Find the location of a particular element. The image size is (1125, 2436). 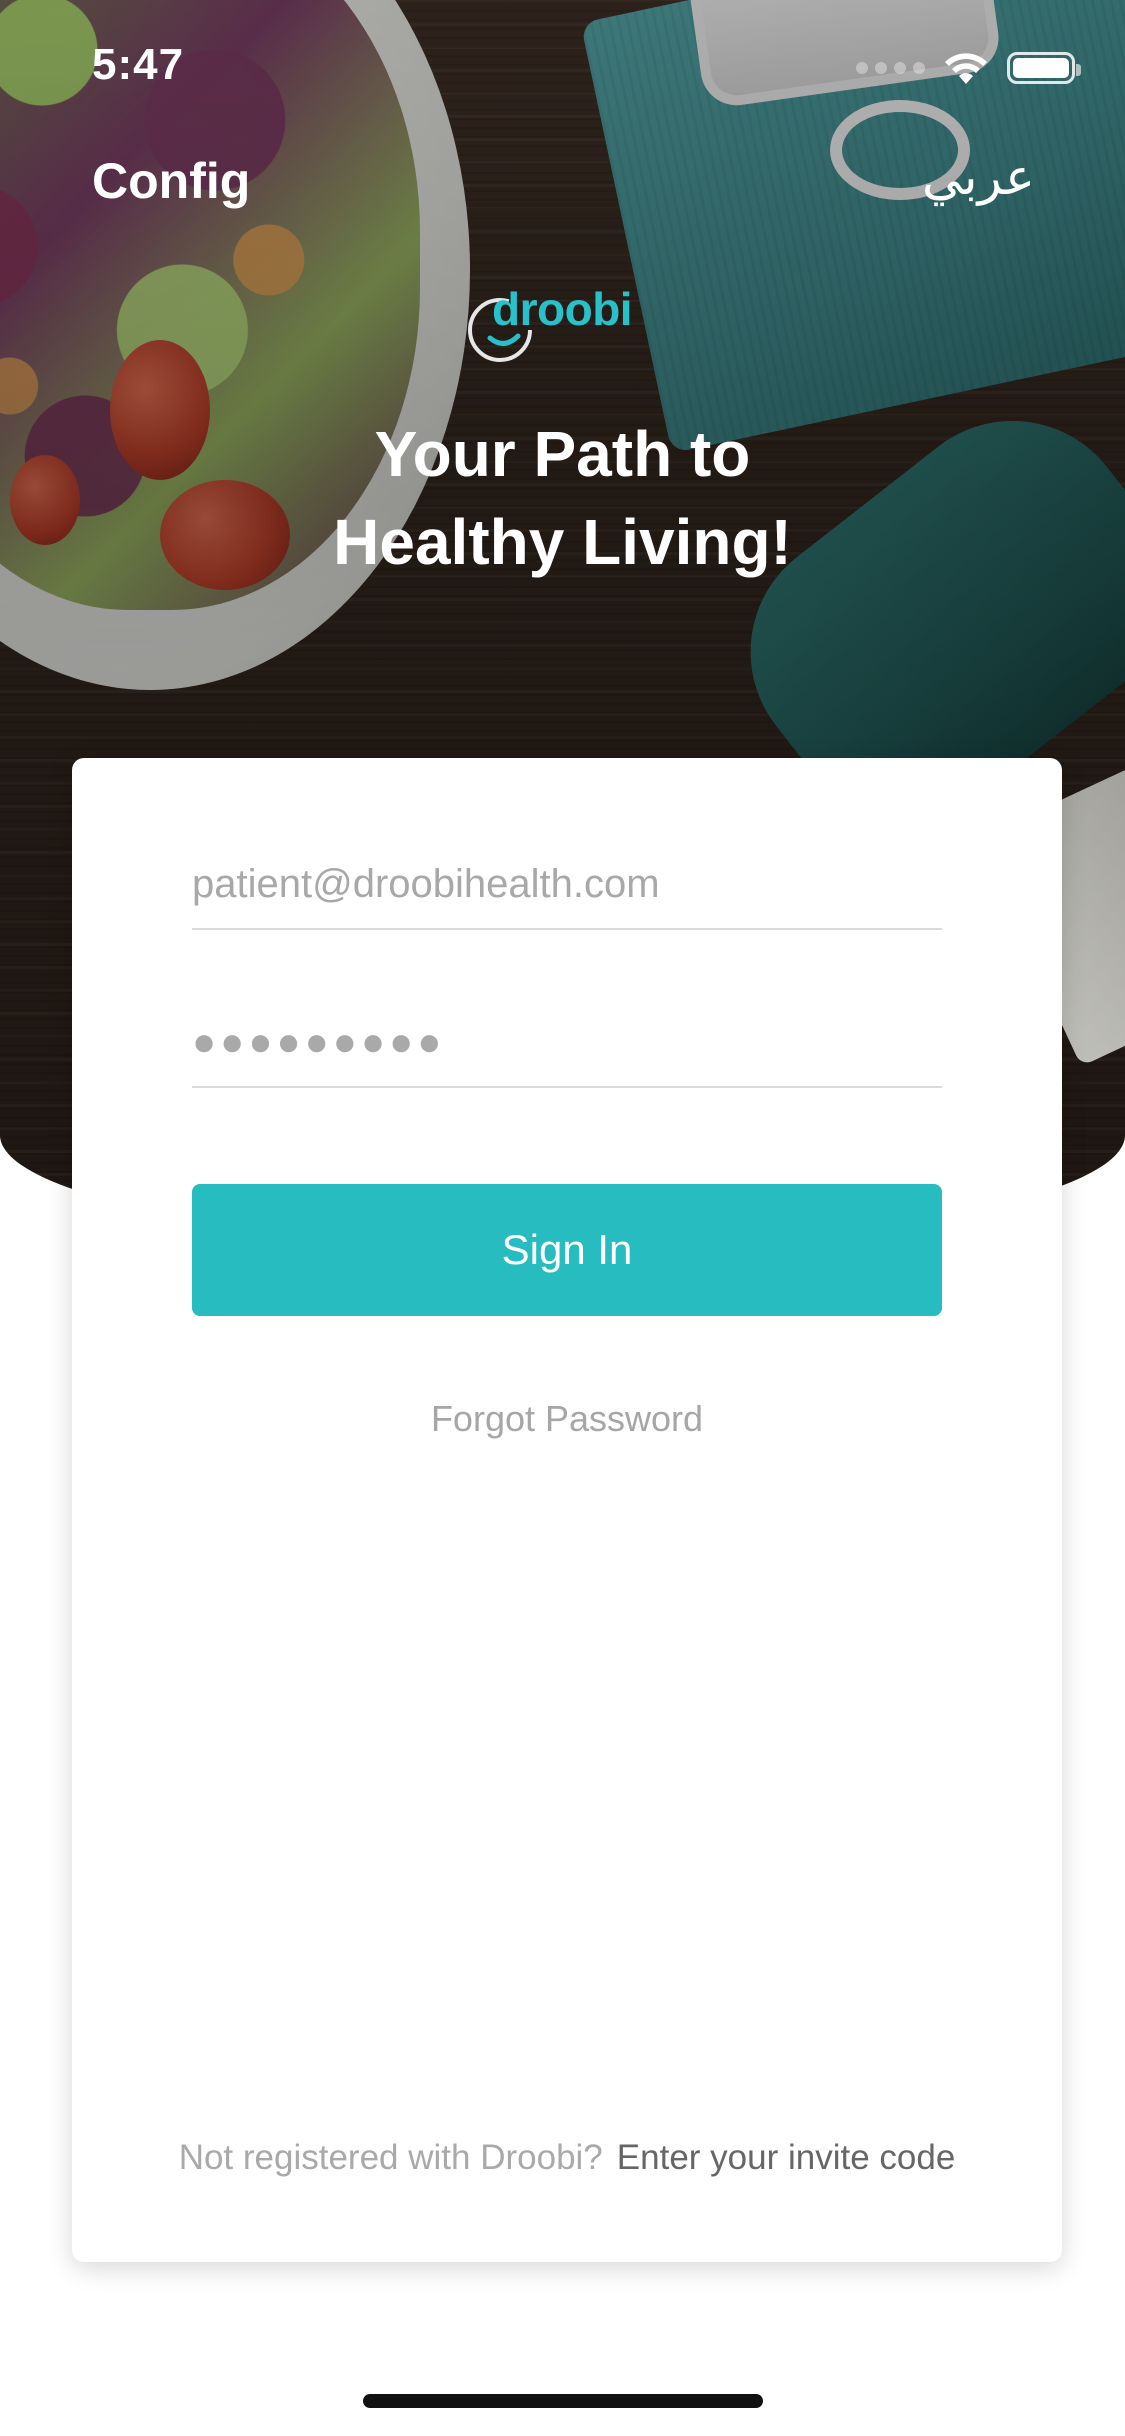

config-button: Config is located at coordinates (171, 181).